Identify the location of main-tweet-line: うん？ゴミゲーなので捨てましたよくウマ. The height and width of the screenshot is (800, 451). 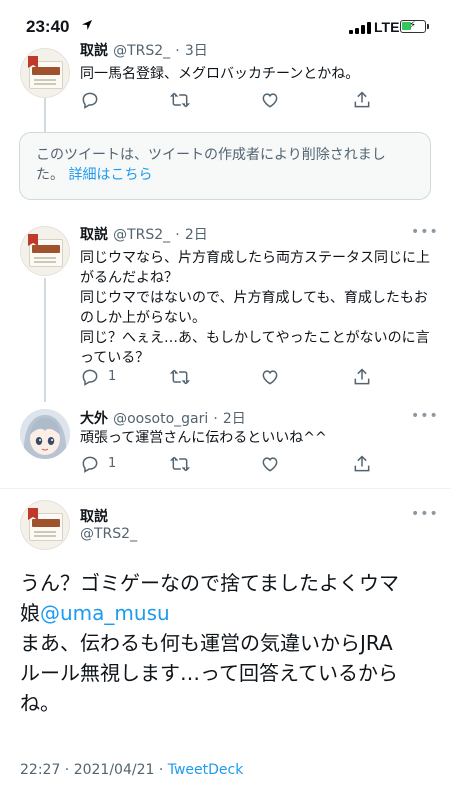
(209, 583).